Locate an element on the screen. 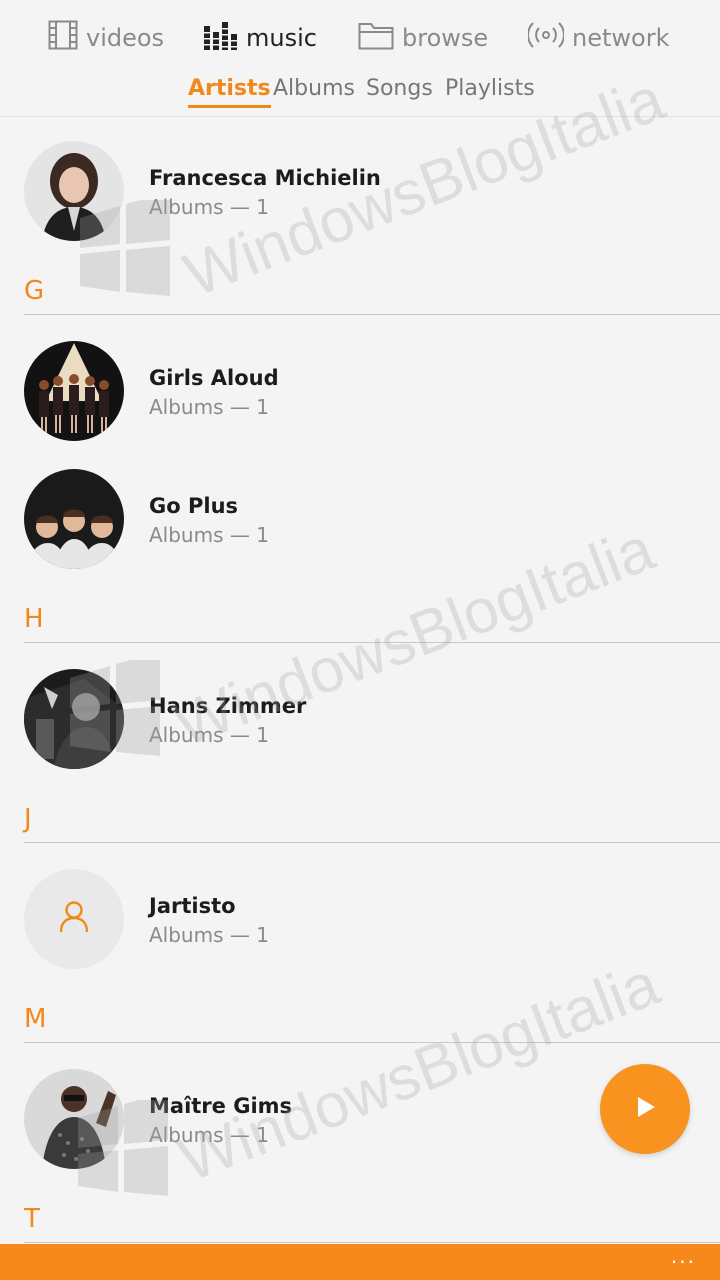 This screenshot has height=1280, width=720. artist-name: Maître Gims is located at coordinates (221, 1106).